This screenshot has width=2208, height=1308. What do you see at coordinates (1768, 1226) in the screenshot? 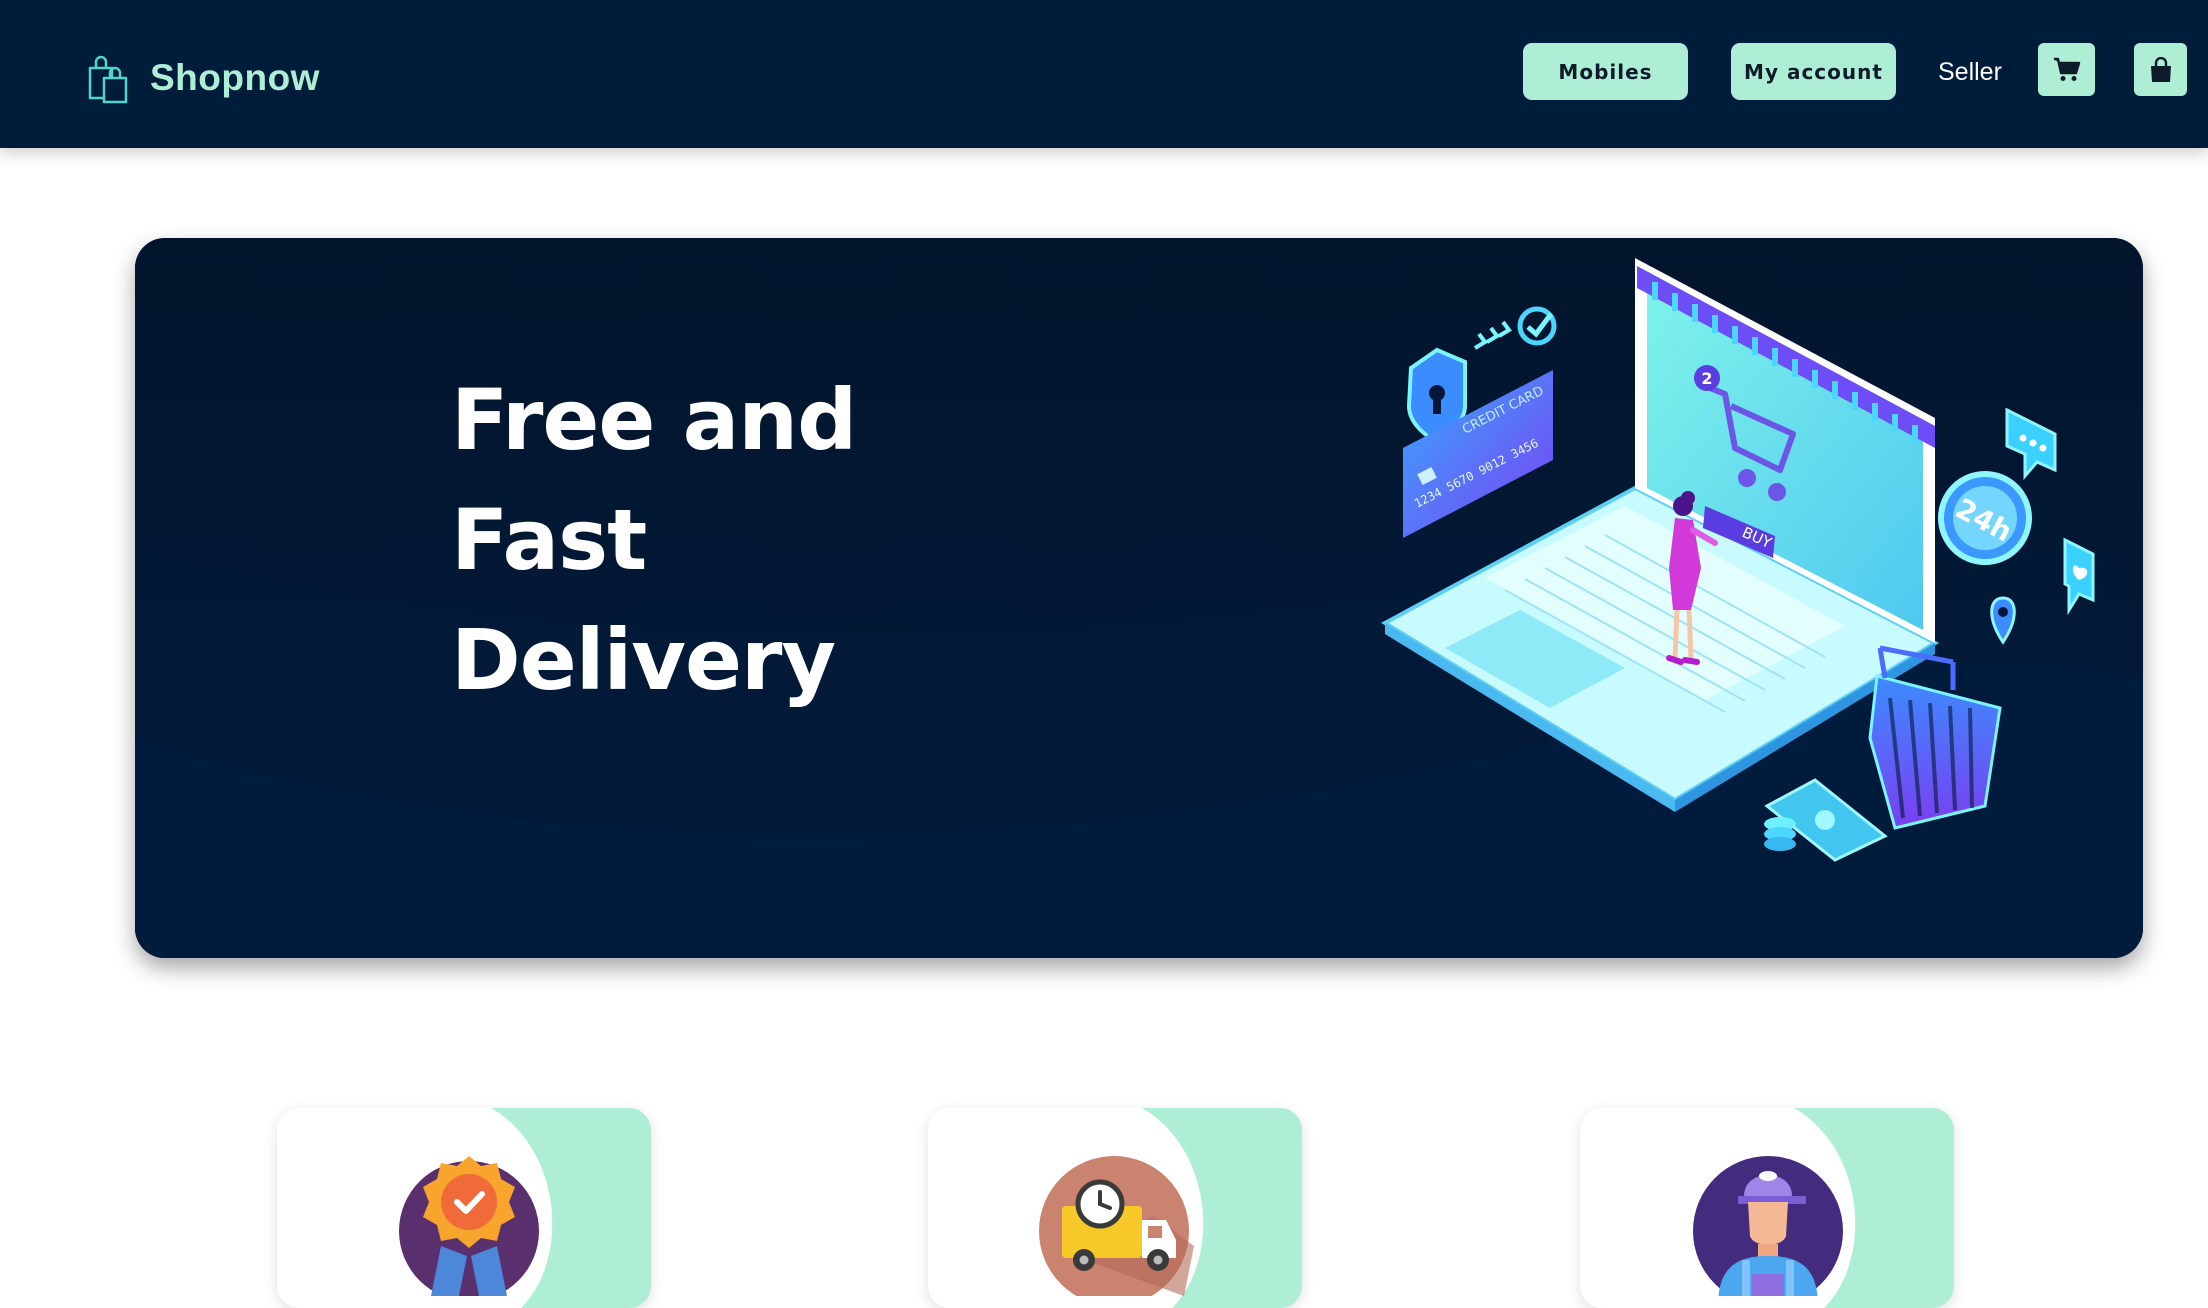
I see `delivery-person-icon` at bounding box center [1768, 1226].